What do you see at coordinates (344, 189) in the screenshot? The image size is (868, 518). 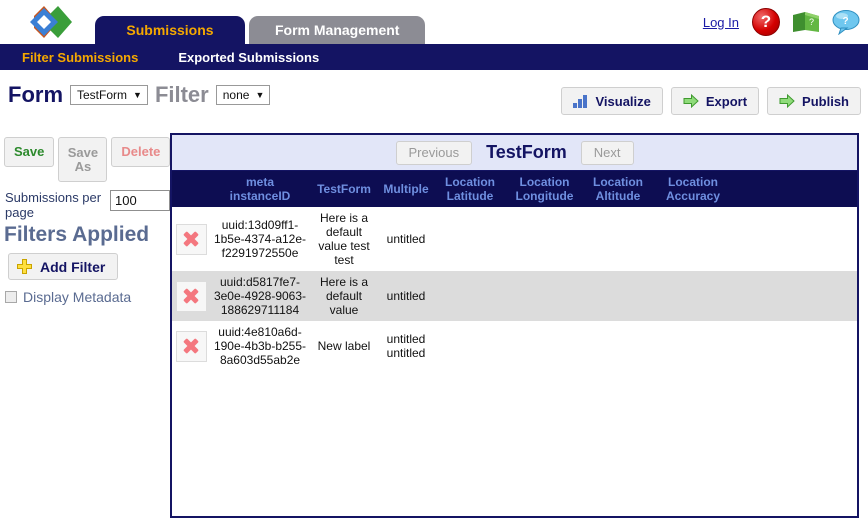 I see `col-testform: TestForm` at bounding box center [344, 189].